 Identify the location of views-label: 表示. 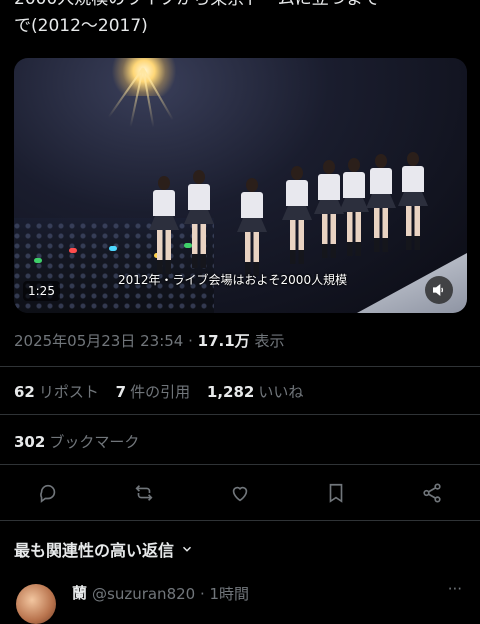
(267, 341).